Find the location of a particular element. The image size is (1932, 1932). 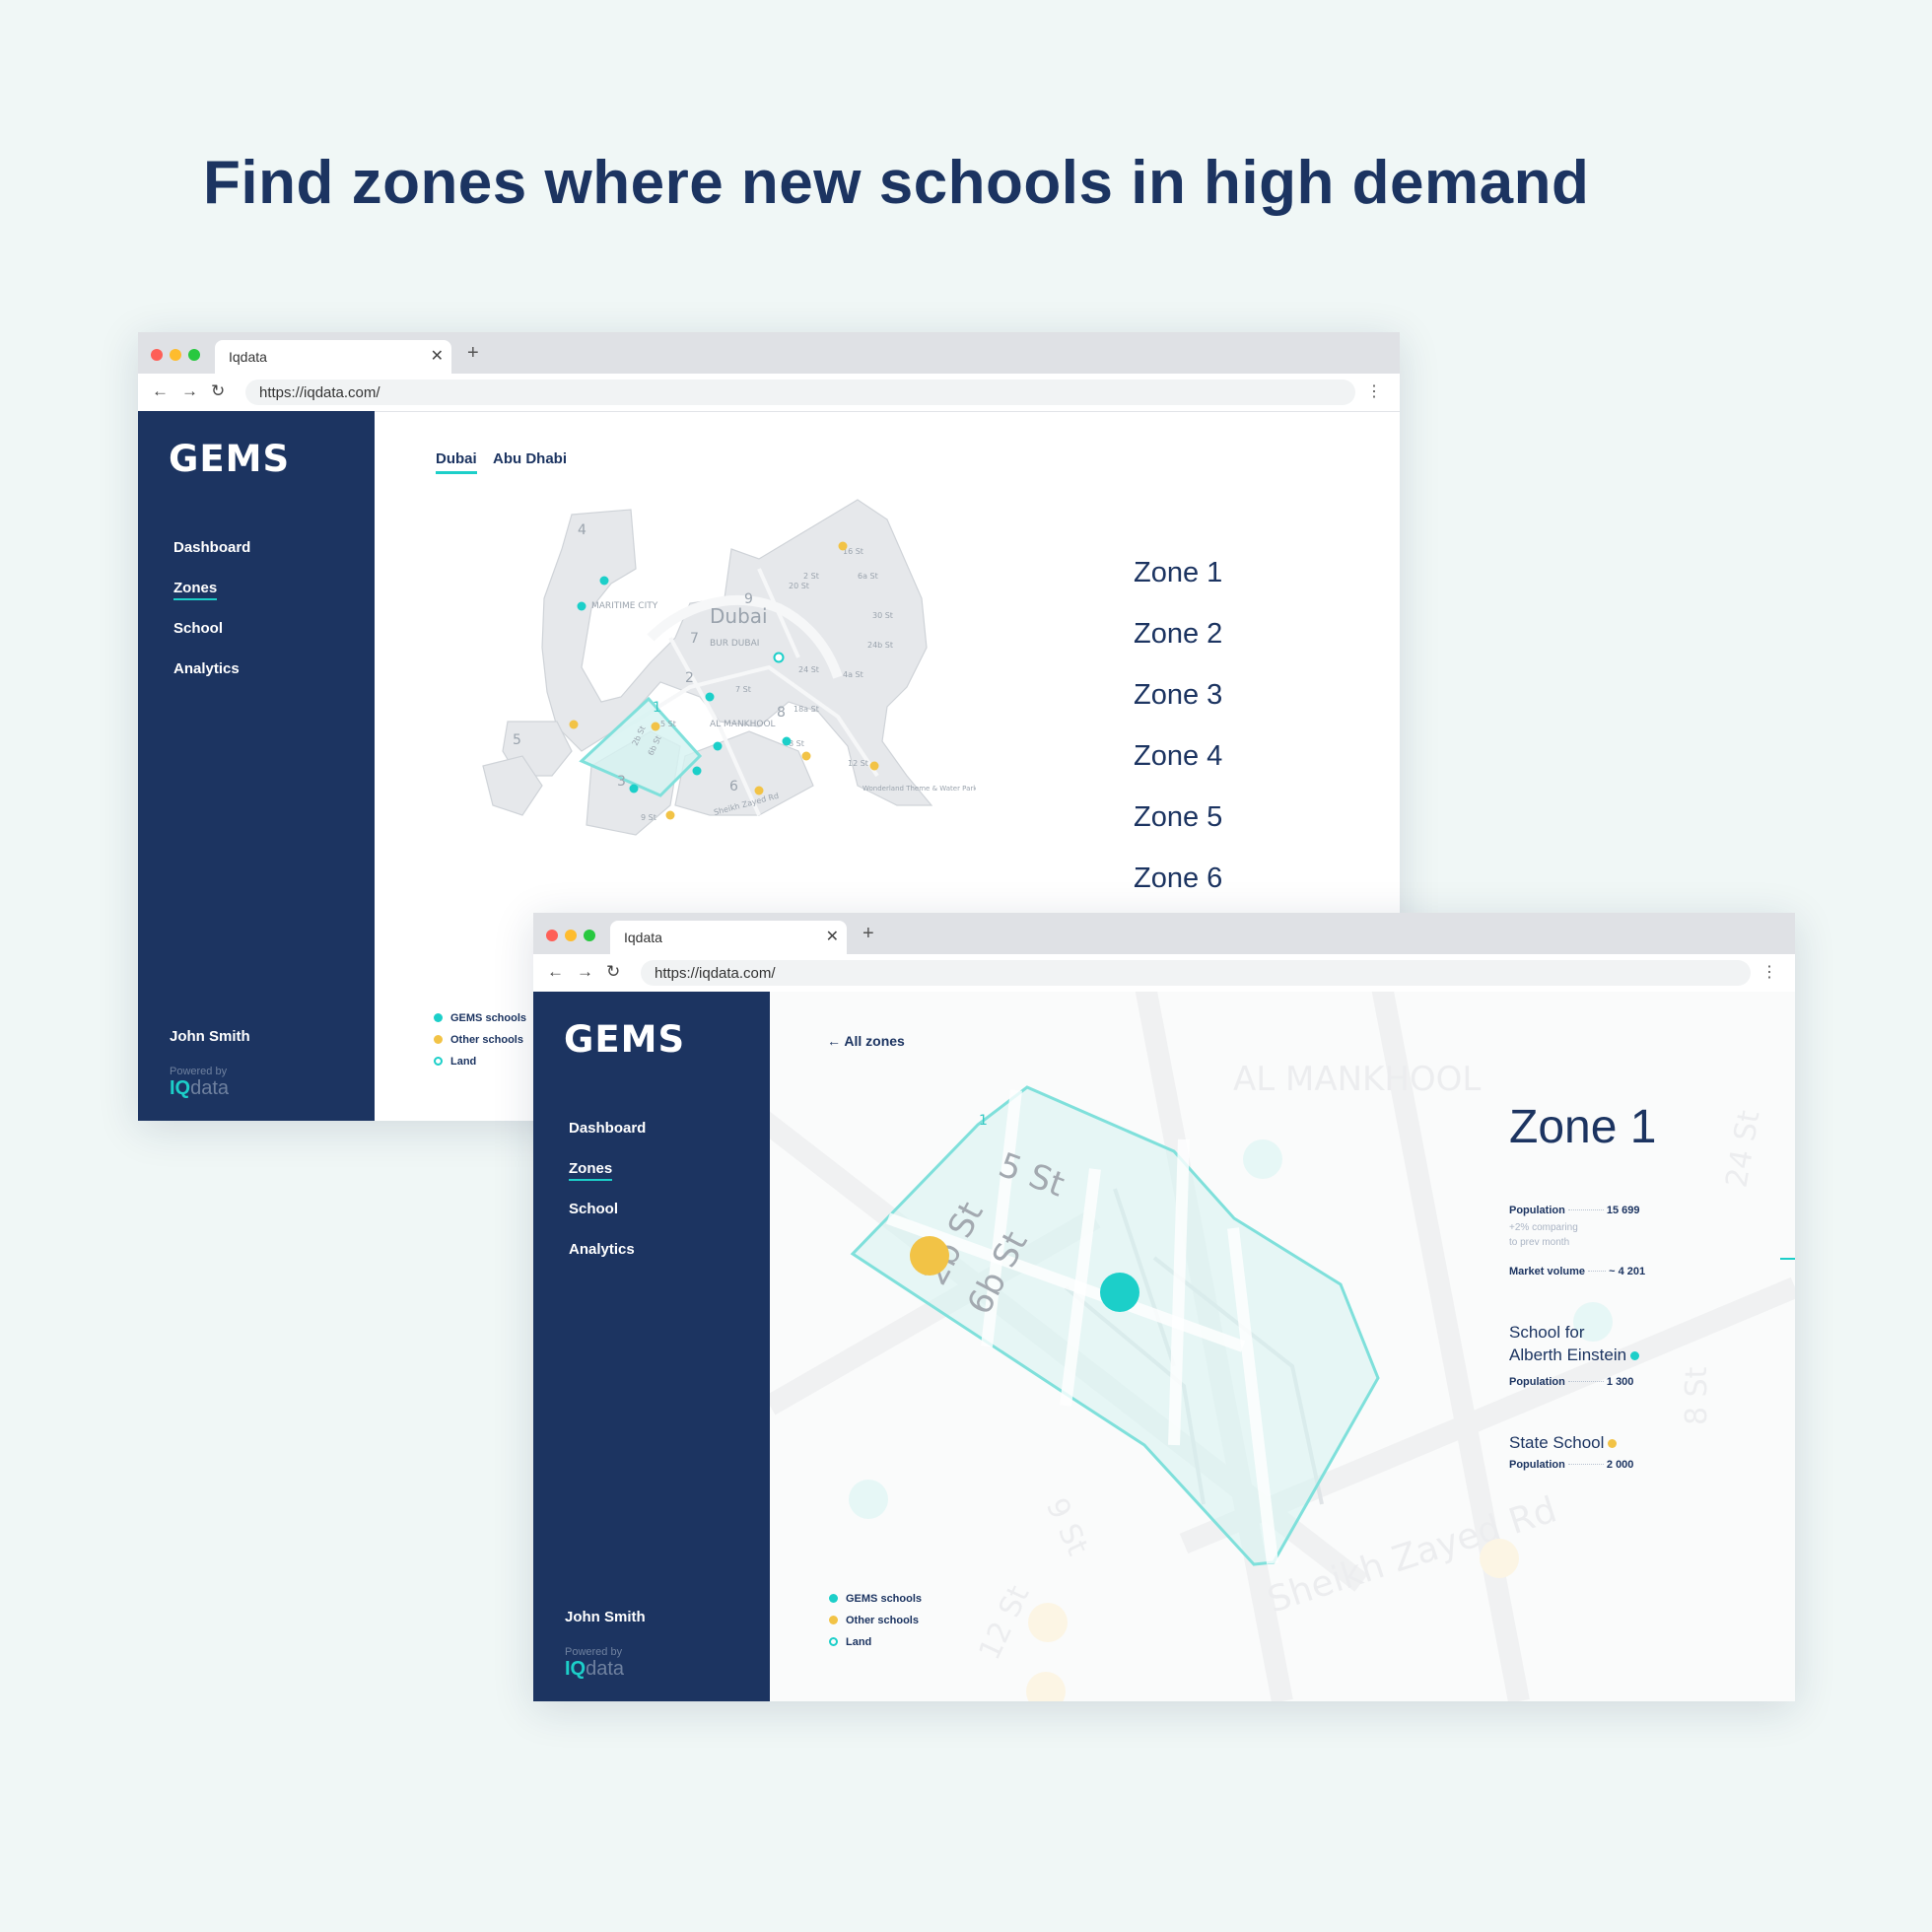

school-einstein-name: School for Alberth Einstein is located at coordinates (1575, 1344).